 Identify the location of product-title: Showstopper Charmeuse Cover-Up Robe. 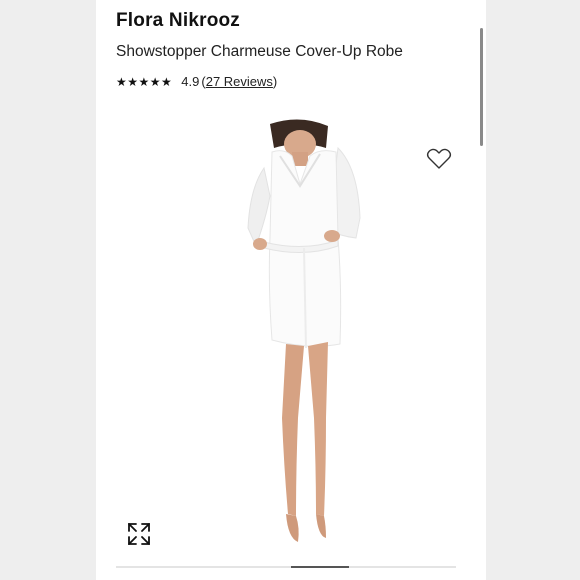
(259, 51).